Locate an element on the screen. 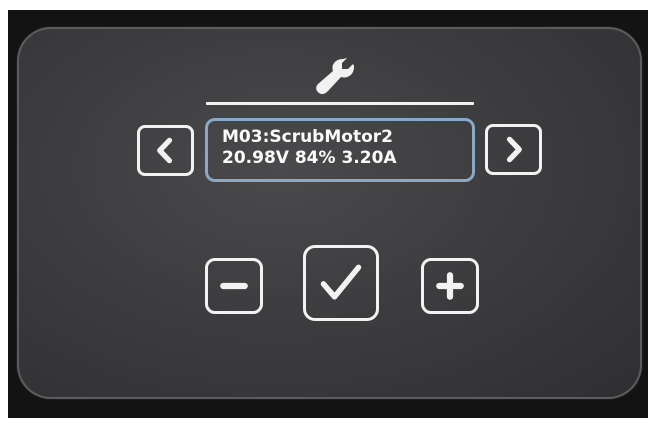 The image size is (655, 428). next-motor-button is located at coordinates (513, 149).